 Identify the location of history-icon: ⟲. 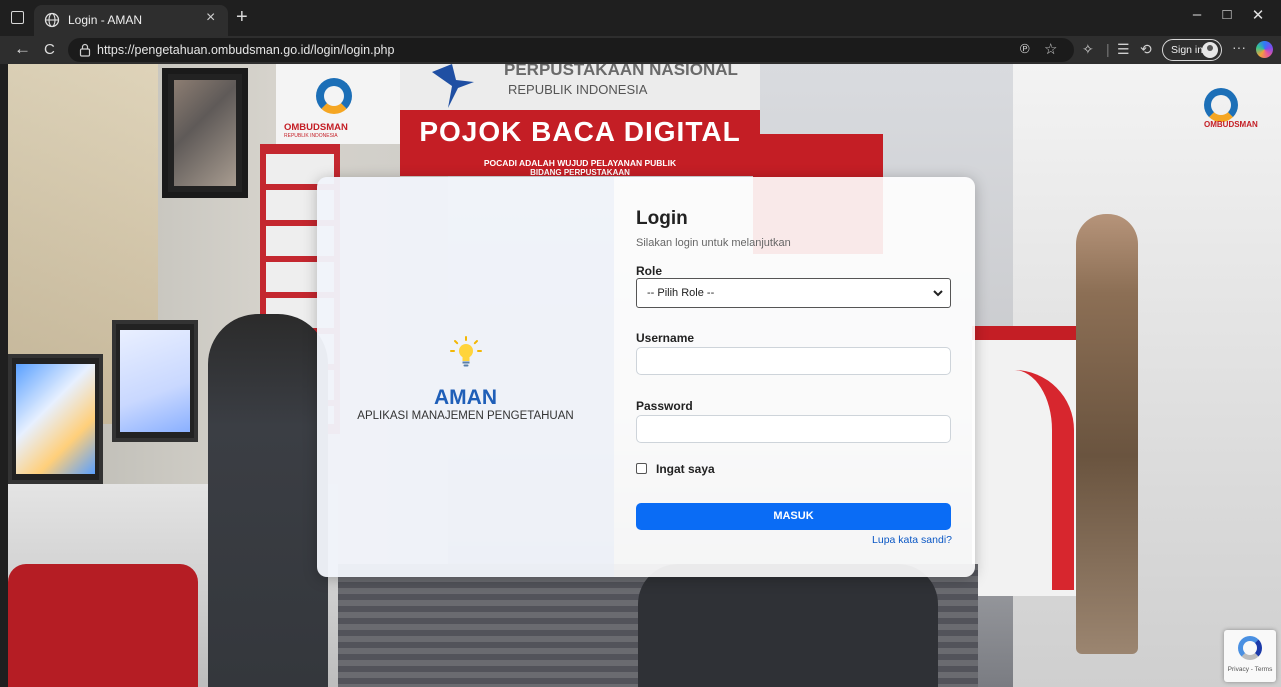
(1146, 49).